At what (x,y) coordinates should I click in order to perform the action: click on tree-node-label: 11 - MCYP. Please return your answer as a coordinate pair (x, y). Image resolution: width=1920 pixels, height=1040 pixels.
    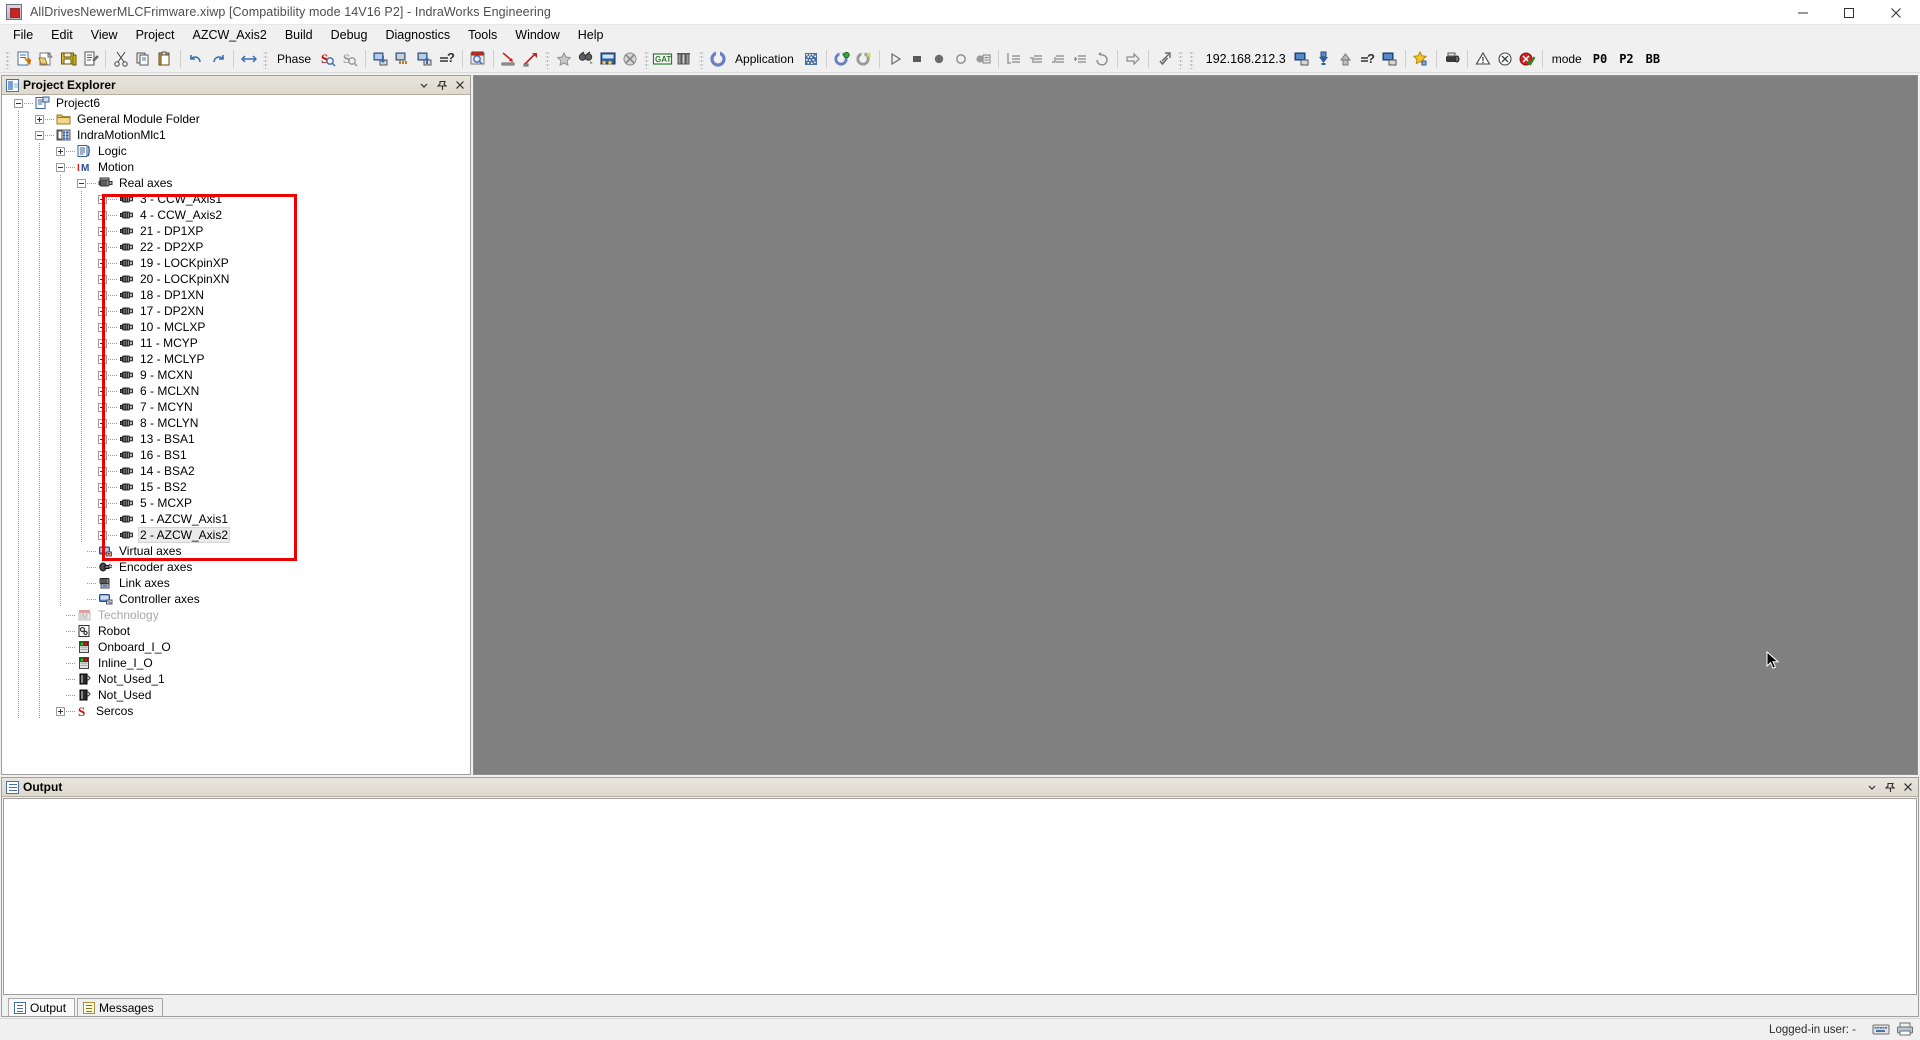
    Looking at the image, I should click on (169, 343).